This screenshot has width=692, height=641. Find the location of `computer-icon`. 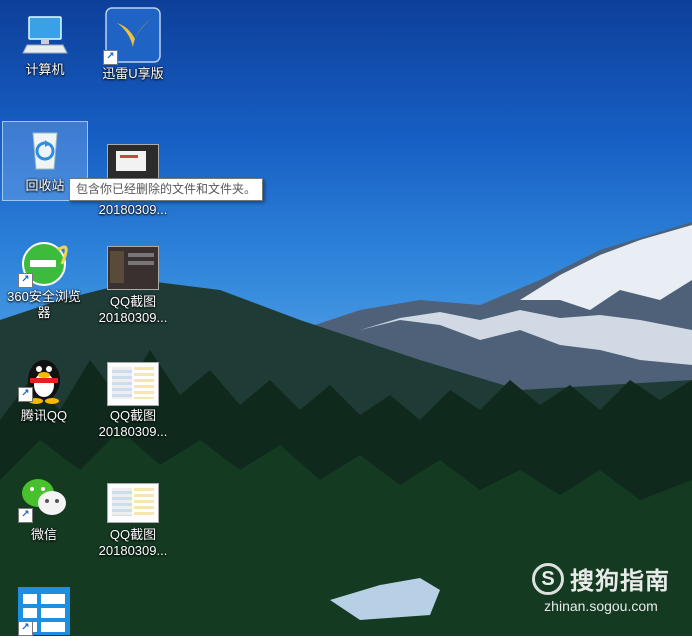

computer-icon is located at coordinates (45, 35).